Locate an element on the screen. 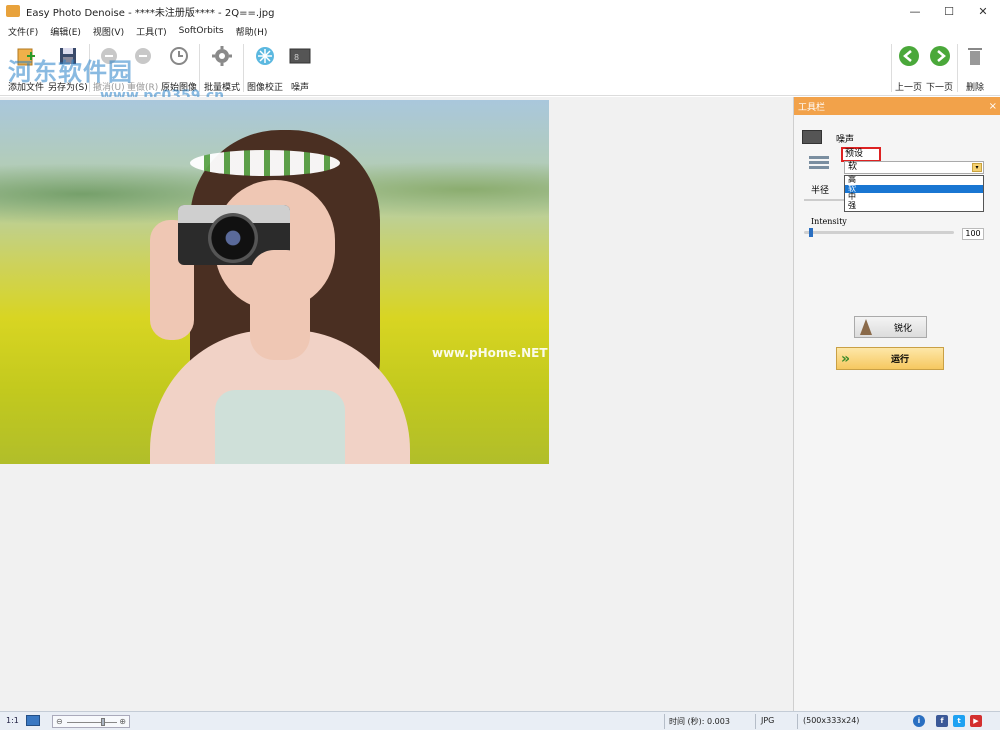  run-arrow-icon: » is located at coordinates (846, 358).